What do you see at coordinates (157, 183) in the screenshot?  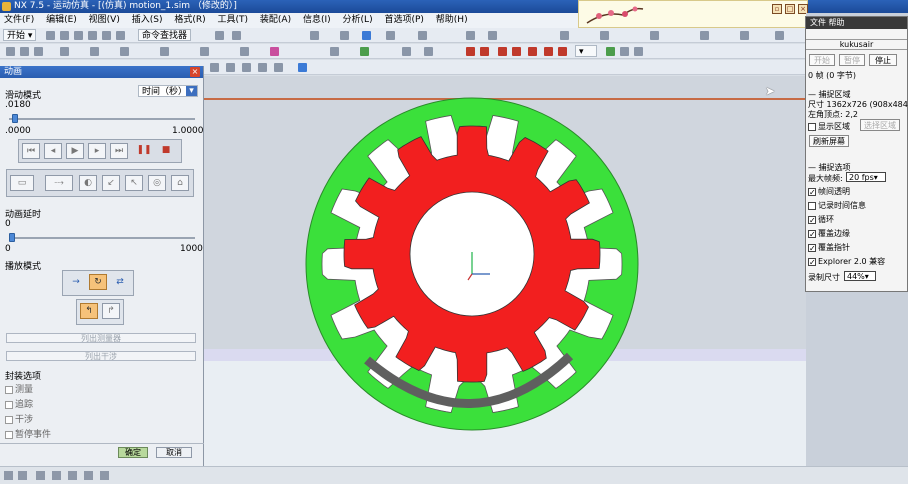 I see `tool-icon: ◎` at bounding box center [157, 183].